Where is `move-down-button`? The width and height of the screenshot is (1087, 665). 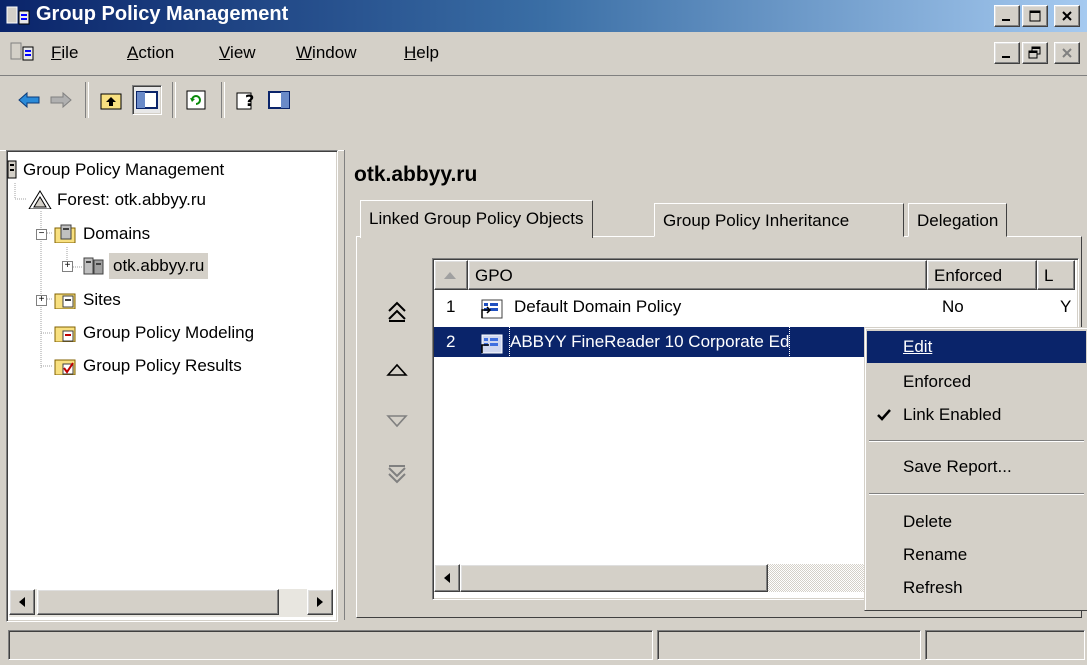
move-down-button is located at coordinates (397, 423).